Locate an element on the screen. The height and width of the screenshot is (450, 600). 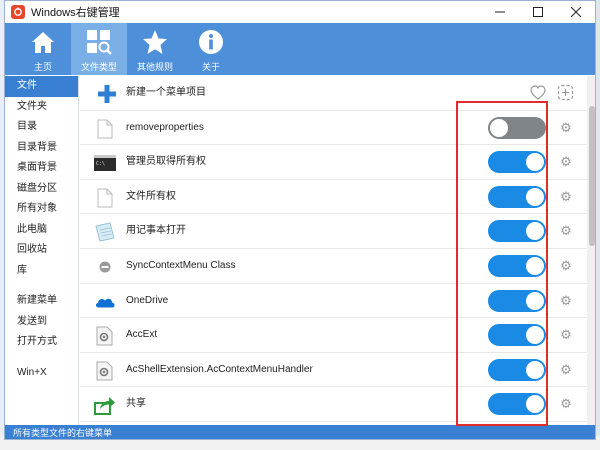
sidebar-item-directory-background: 目录背景 is located at coordinates (41, 148).